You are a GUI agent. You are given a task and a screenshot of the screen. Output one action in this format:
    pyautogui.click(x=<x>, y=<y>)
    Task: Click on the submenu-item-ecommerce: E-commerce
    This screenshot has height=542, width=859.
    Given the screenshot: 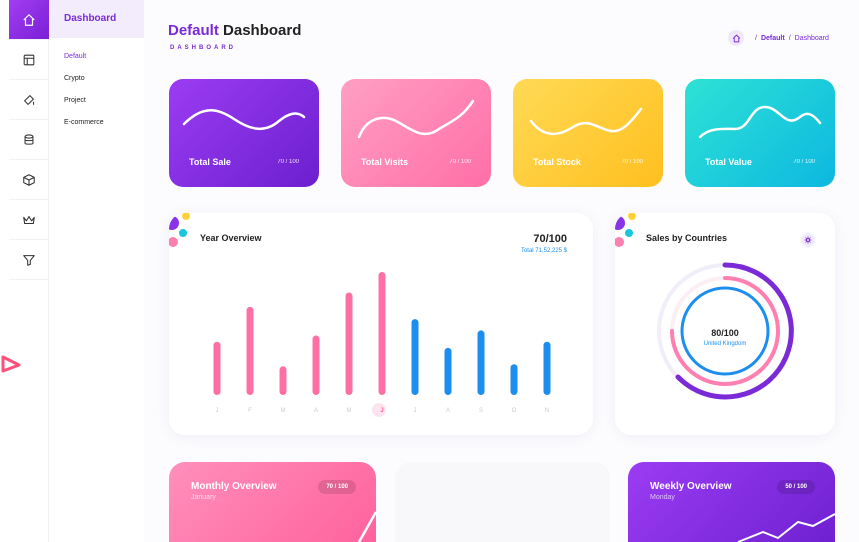 What is the action you would take?
    pyautogui.click(x=84, y=122)
    